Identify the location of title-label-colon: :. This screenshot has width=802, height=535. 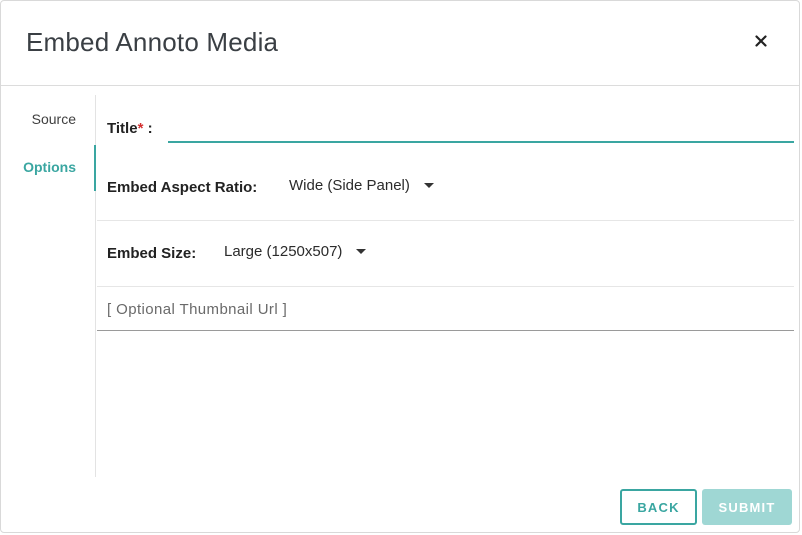
(150, 128).